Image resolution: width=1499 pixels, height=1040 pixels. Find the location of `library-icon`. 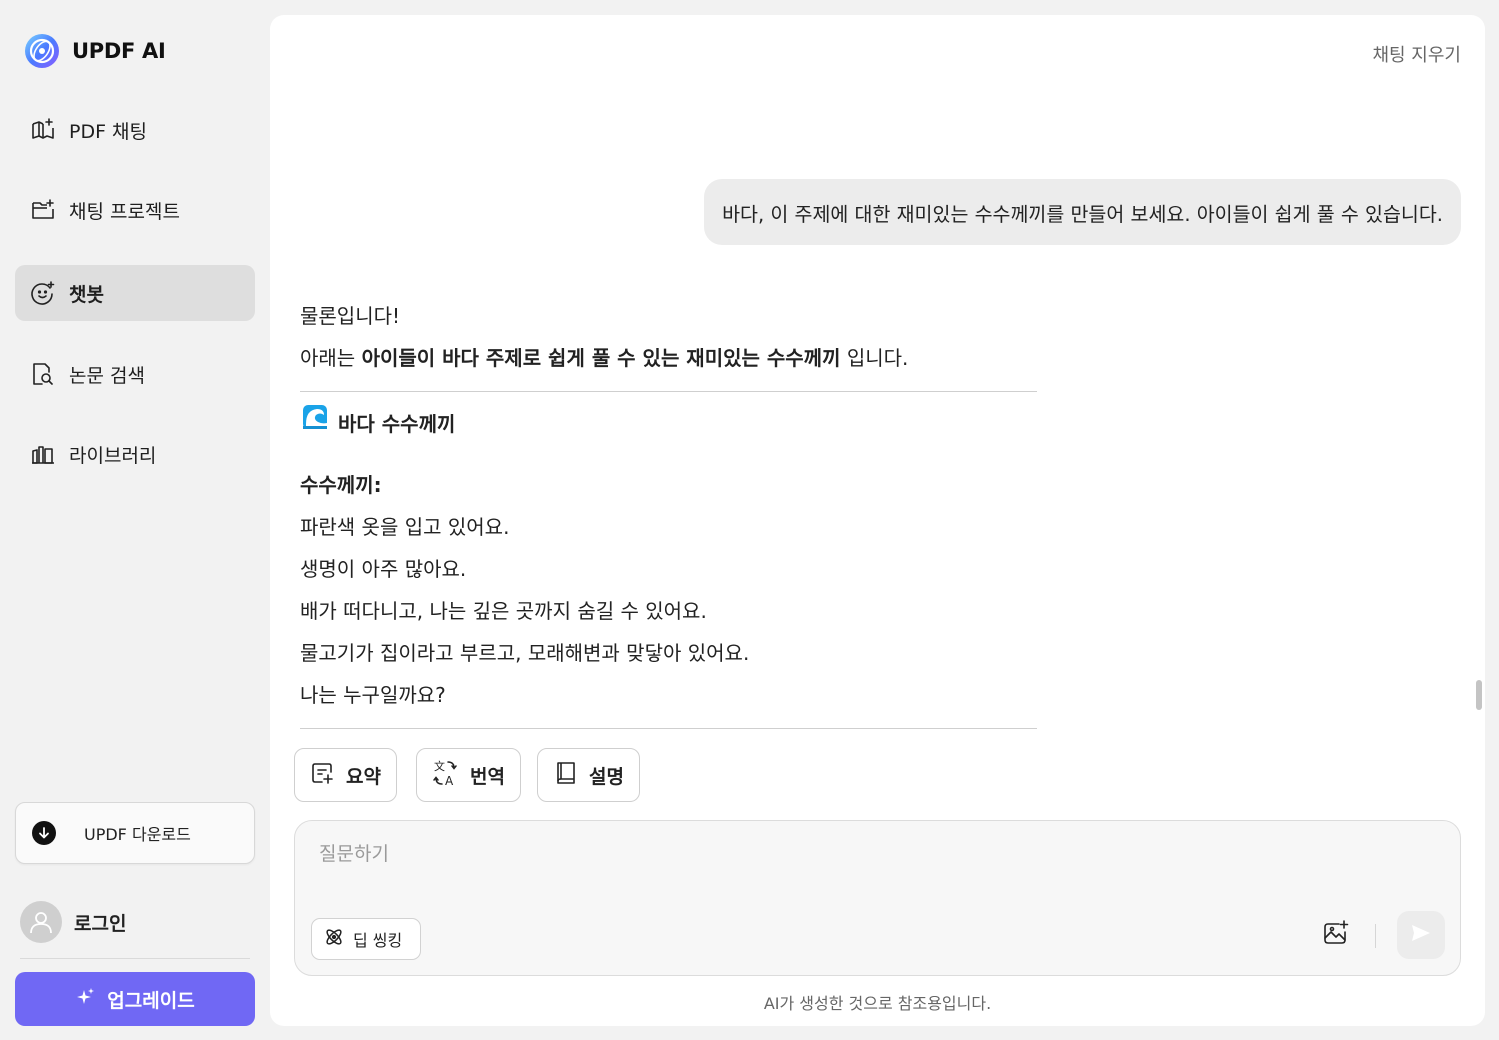

library-icon is located at coordinates (43, 454).